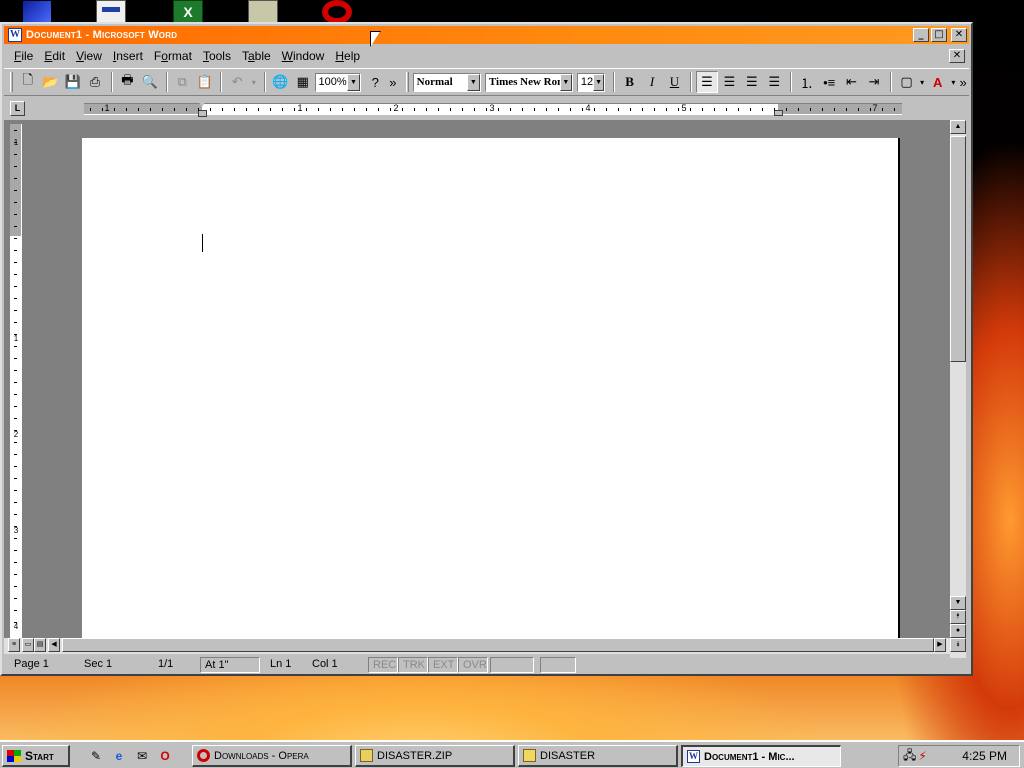  Describe the element at coordinates (959, 35) in the screenshot. I see `close-button: ✕` at that location.